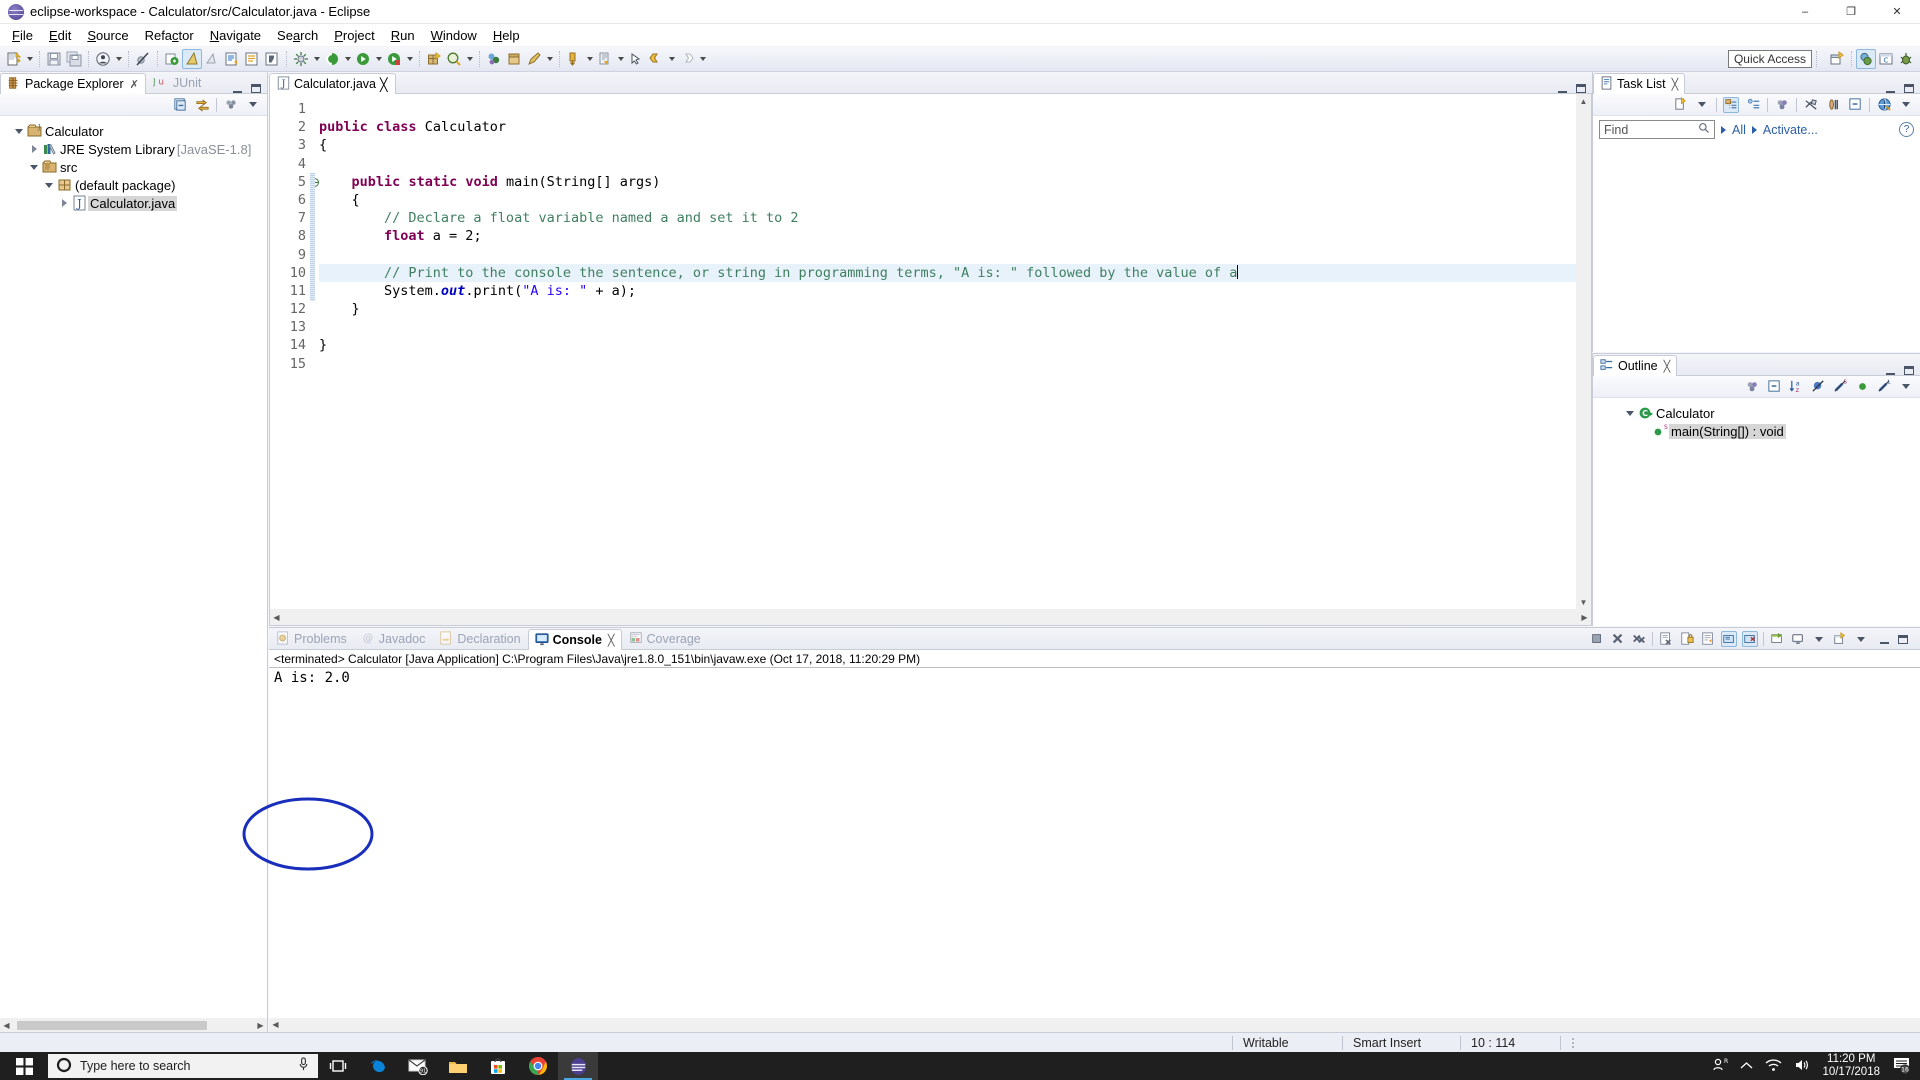 The width and height of the screenshot is (1920, 1080). What do you see at coordinates (231, 105) in the screenshot?
I see `view-menu-dots-icon` at bounding box center [231, 105].